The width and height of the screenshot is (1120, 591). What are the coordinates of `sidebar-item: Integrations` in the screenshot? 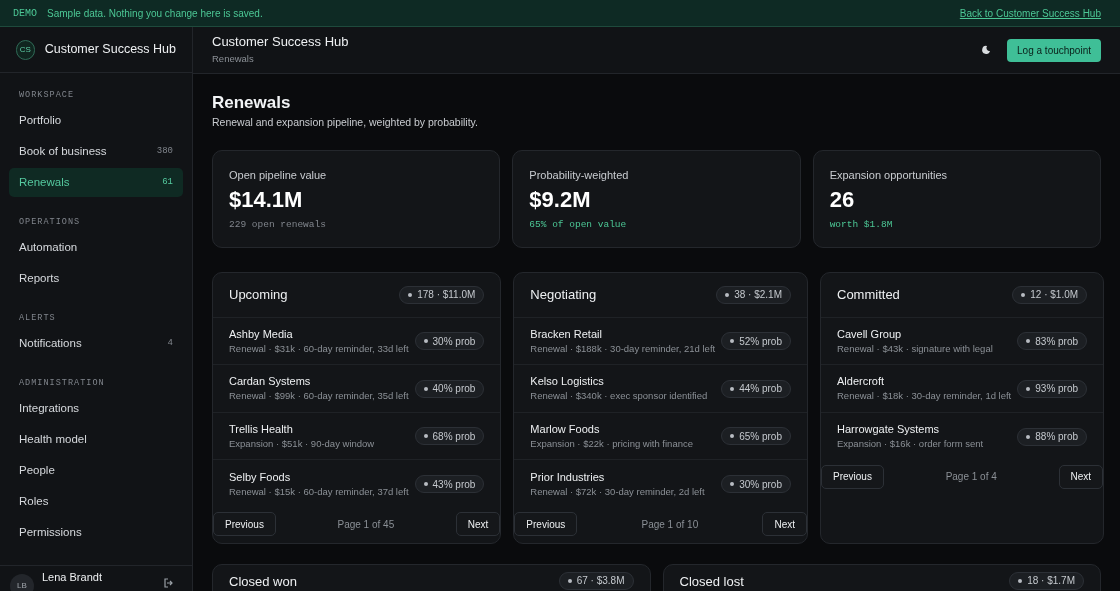 It's located at (96, 408).